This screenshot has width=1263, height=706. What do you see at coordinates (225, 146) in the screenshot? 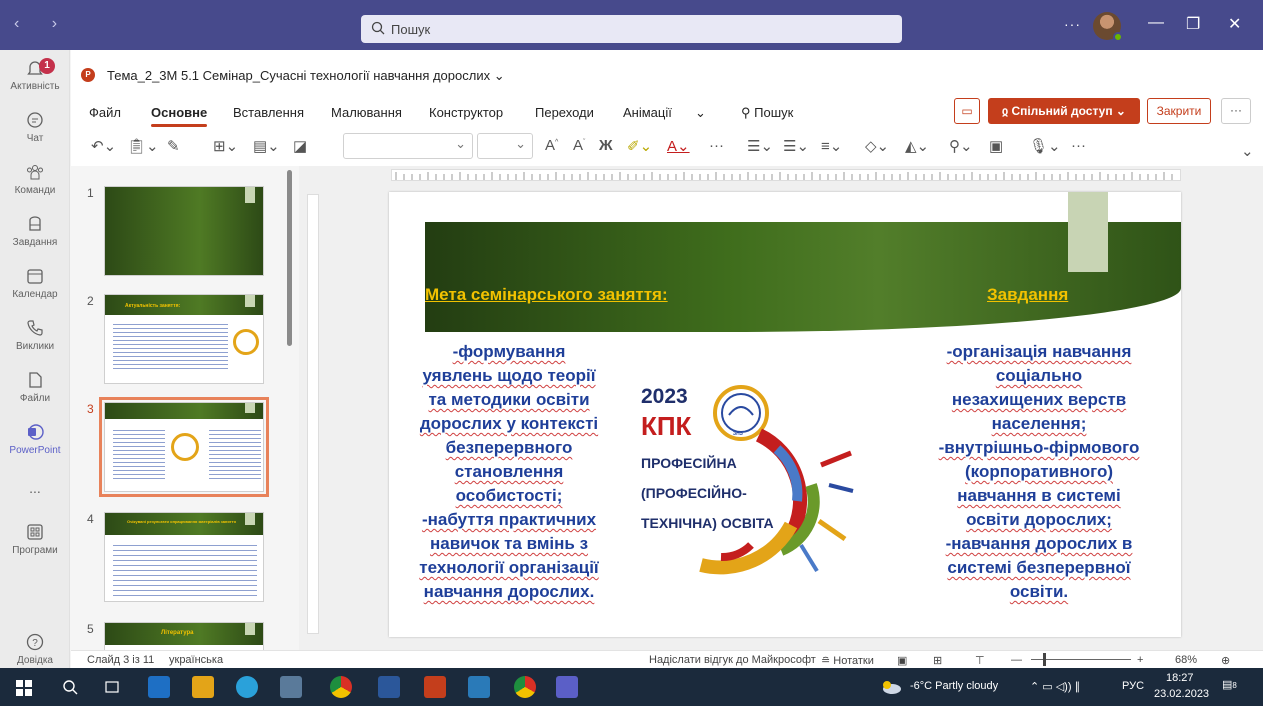
I see `new-slide-icon: ⊞⌄` at bounding box center [225, 146].